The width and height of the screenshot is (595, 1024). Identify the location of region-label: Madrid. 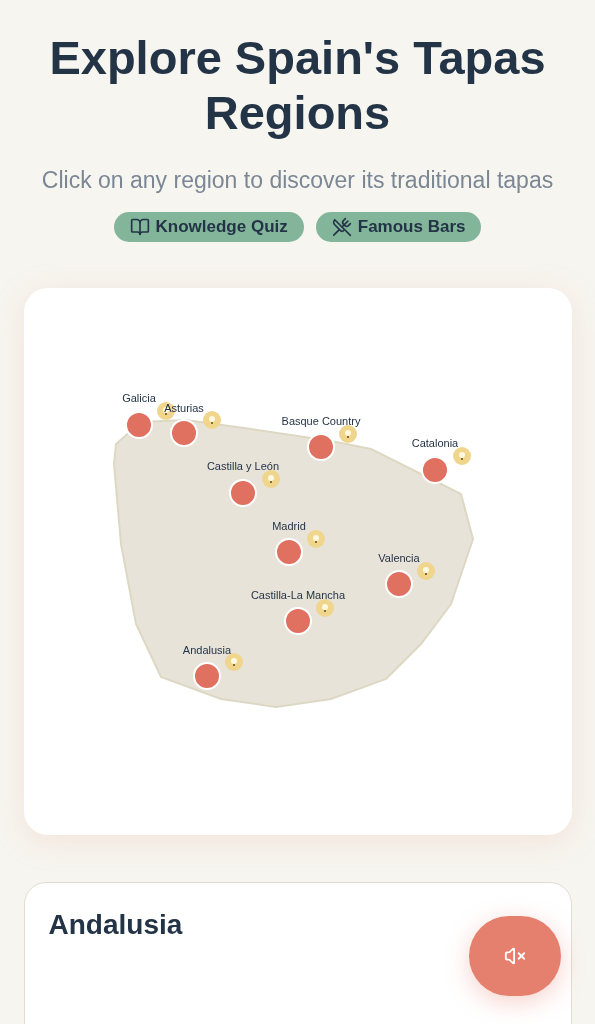
(288, 526).